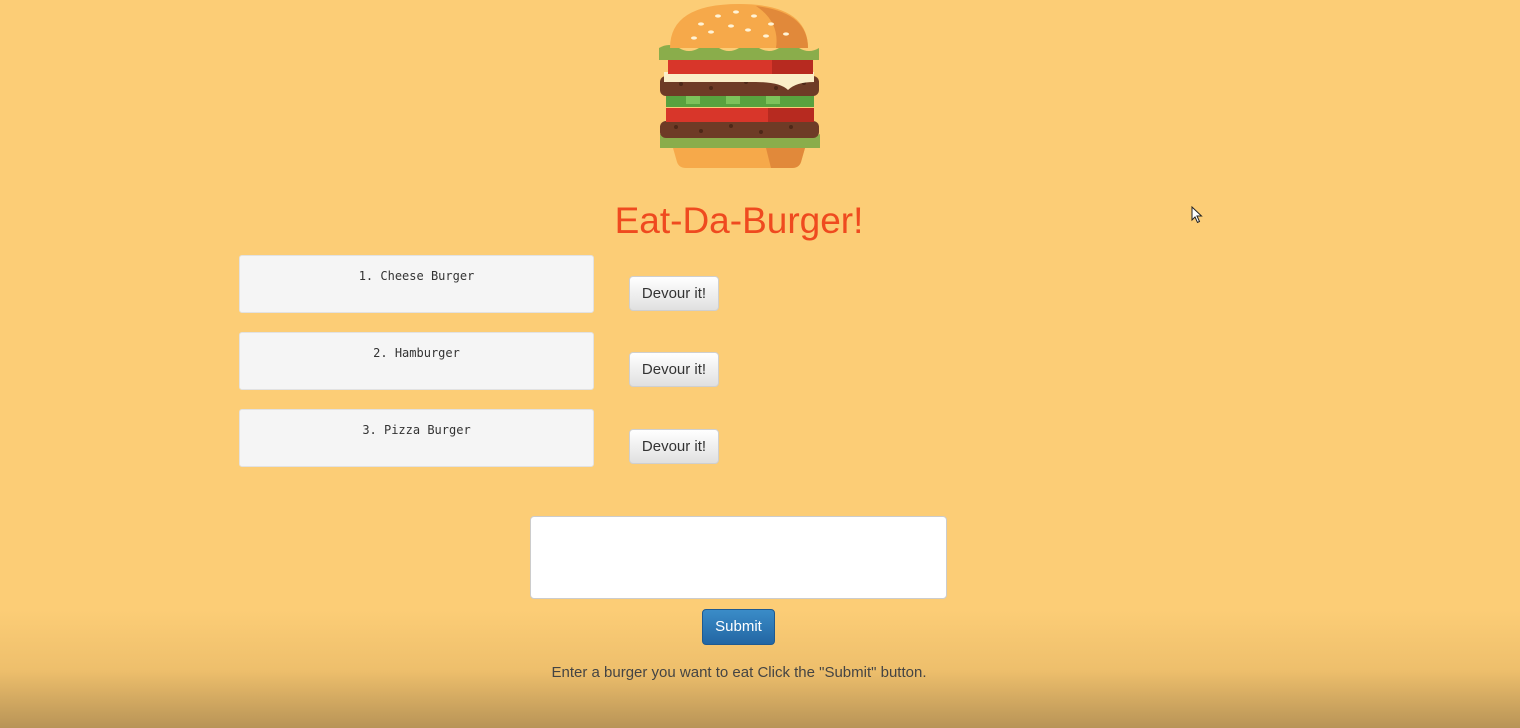 The image size is (1520, 728). Describe the element at coordinates (738, 557) in the screenshot. I see `burger-name-input` at that location.